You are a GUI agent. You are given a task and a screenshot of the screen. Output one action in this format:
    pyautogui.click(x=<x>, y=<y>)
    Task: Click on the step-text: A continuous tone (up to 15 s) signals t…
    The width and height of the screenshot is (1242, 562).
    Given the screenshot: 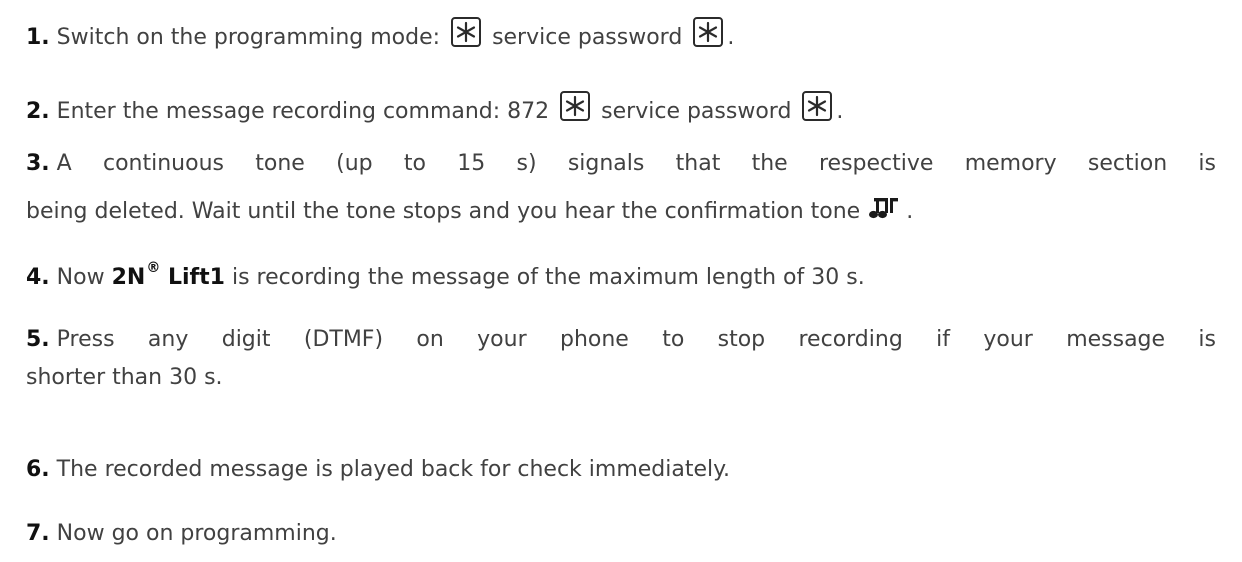 What is the action you would take?
    pyautogui.click(x=636, y=163)
    